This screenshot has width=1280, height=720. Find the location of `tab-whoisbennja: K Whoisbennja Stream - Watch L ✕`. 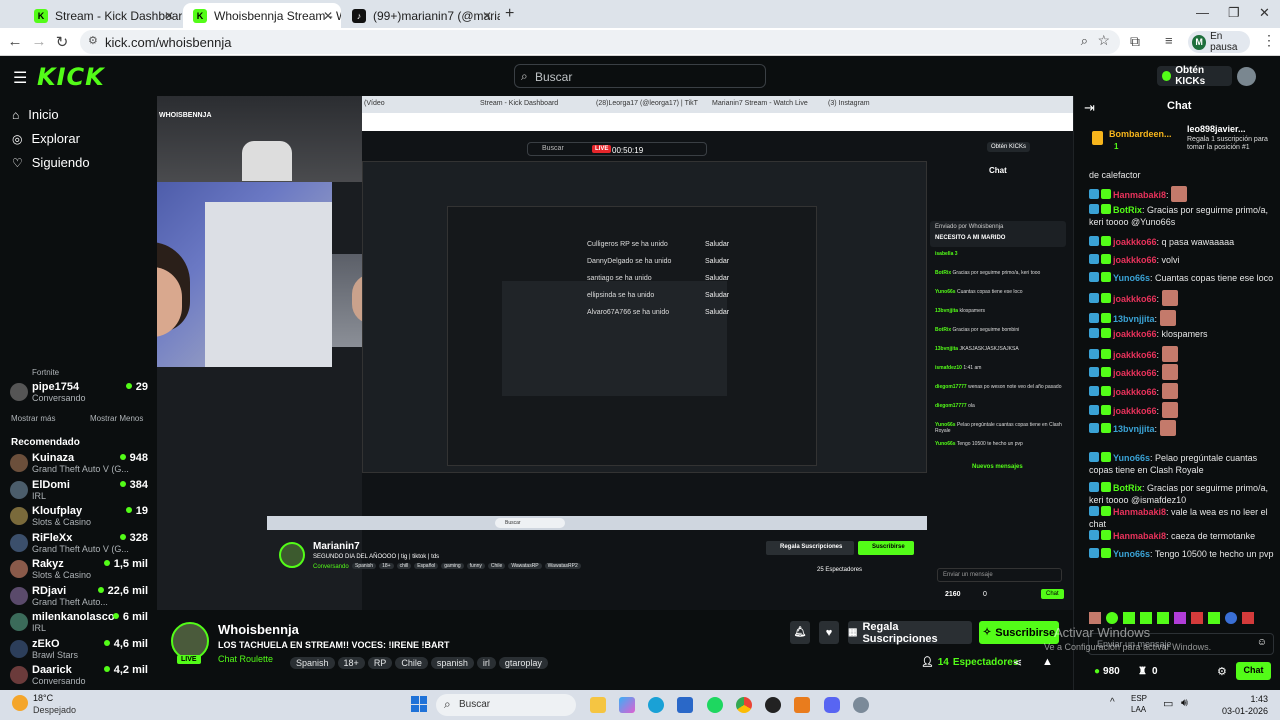

tab-whoisbennja: K Whoisbennja Stream - Watch L ✕ is located at coordinates (262, 15).